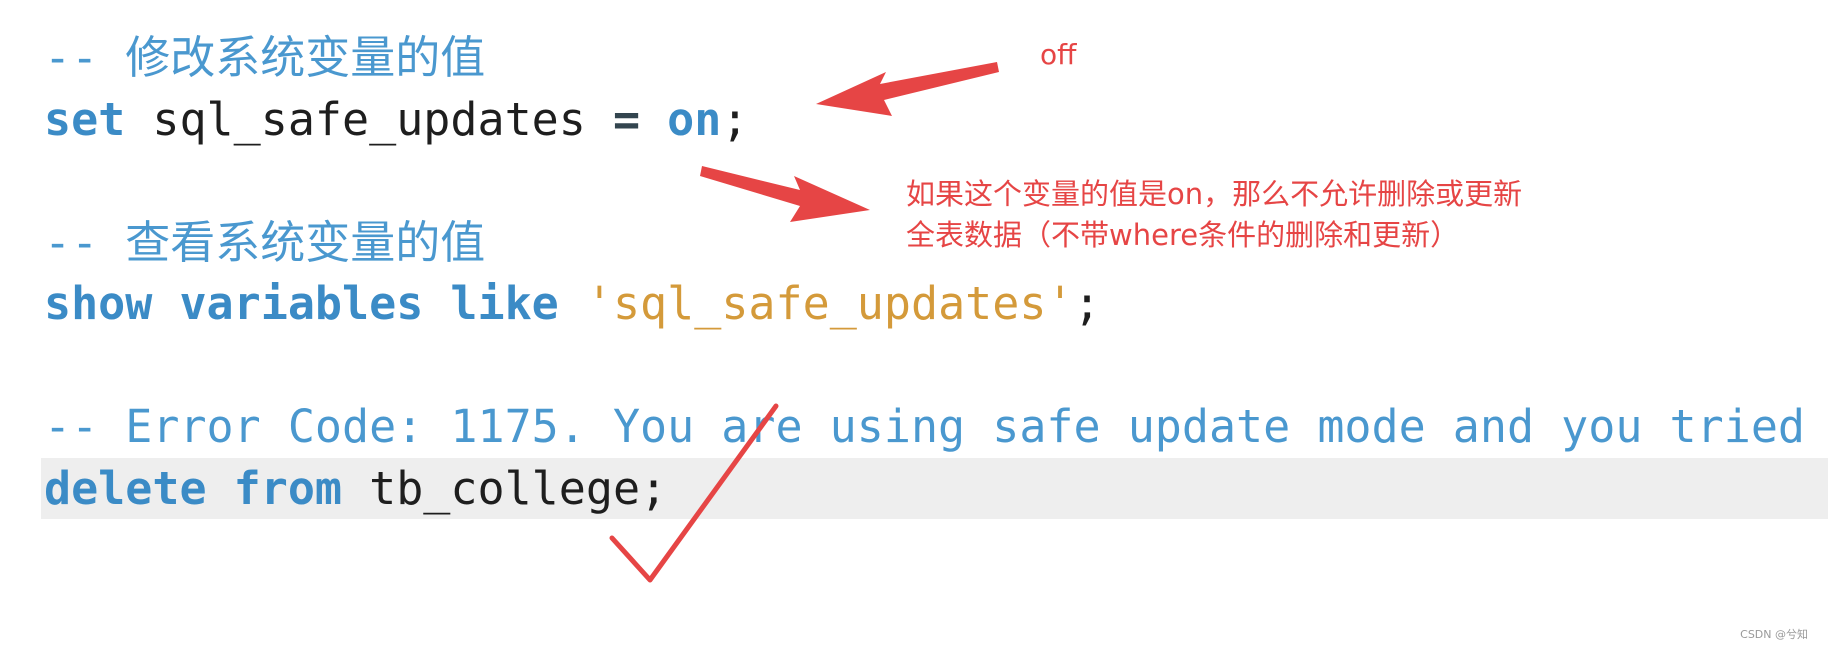  I want to click on watermark: CSDN @兮知, so click(1774, 634).